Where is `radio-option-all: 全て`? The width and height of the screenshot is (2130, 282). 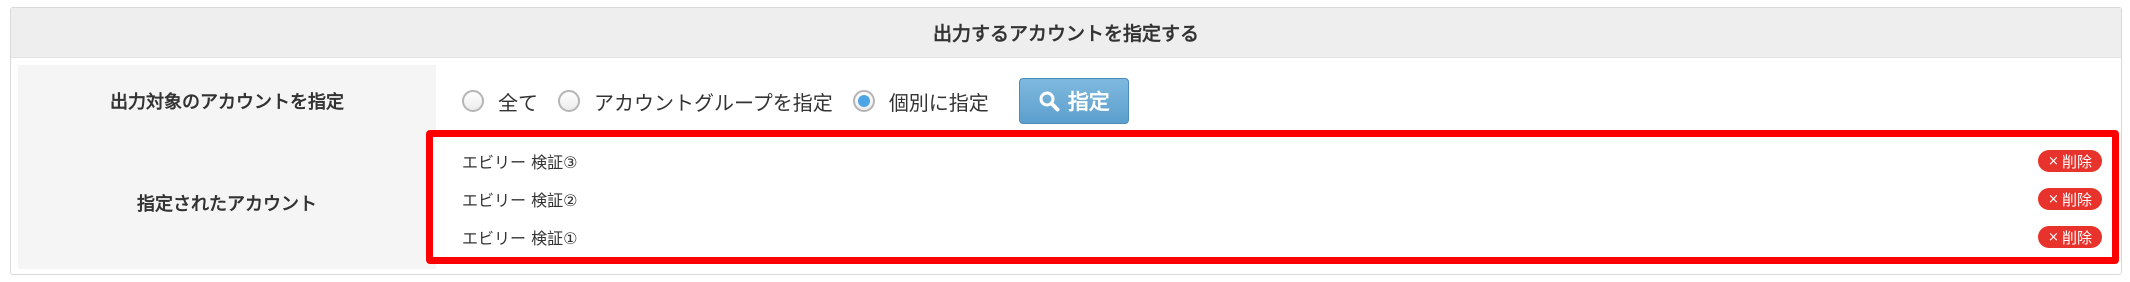 radio-option-all: 全て is located at coordinates (500, 101).